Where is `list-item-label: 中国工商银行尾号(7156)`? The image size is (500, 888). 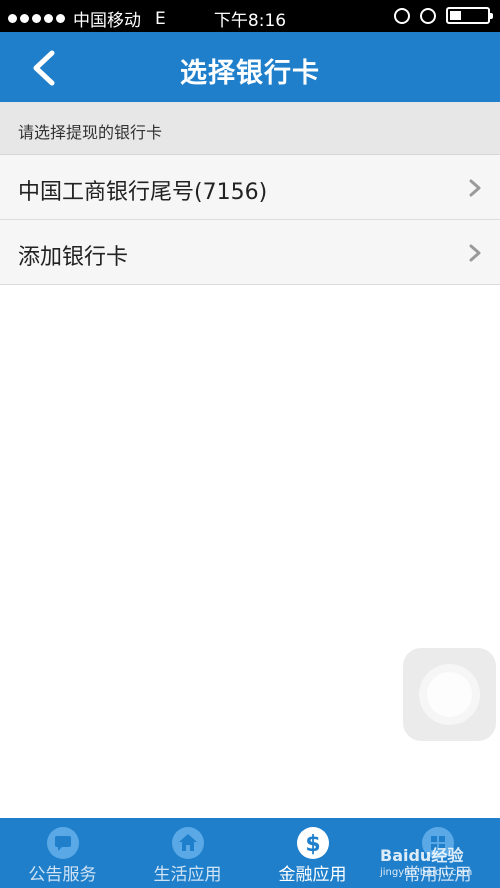 list-item-label: 中国工商银行尾号(7156) is located at coordinates (143, 192).